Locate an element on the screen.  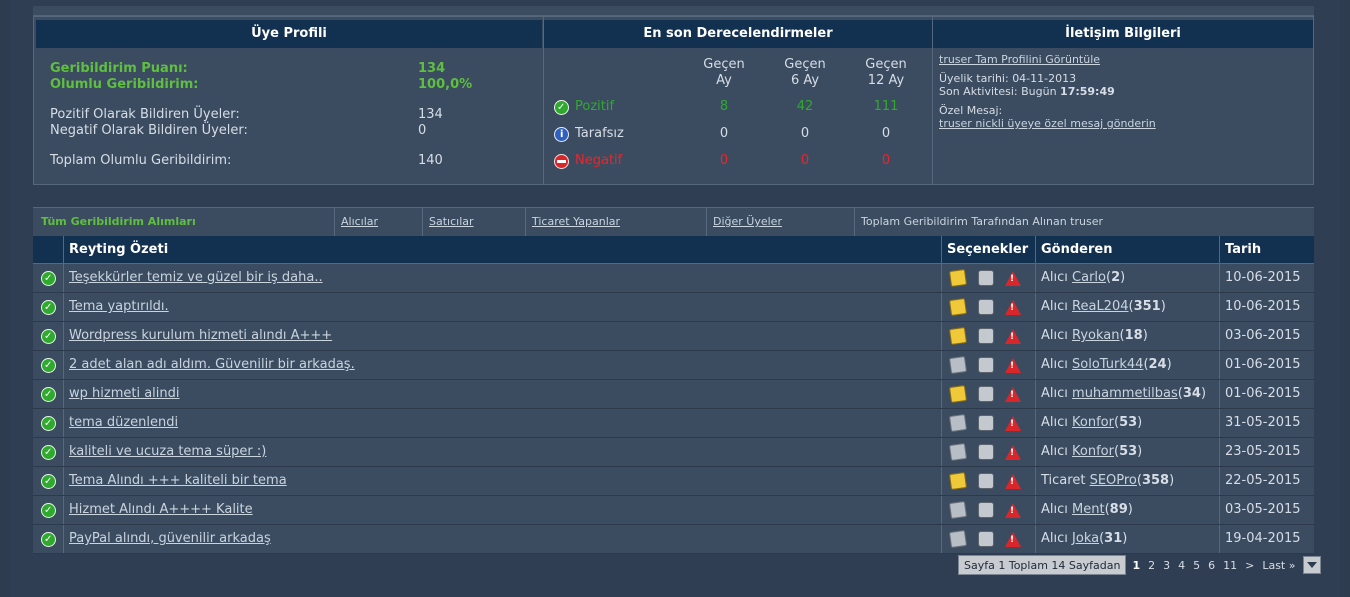
tab-buyers: Alıcılar is located at coordinates (379, 222).